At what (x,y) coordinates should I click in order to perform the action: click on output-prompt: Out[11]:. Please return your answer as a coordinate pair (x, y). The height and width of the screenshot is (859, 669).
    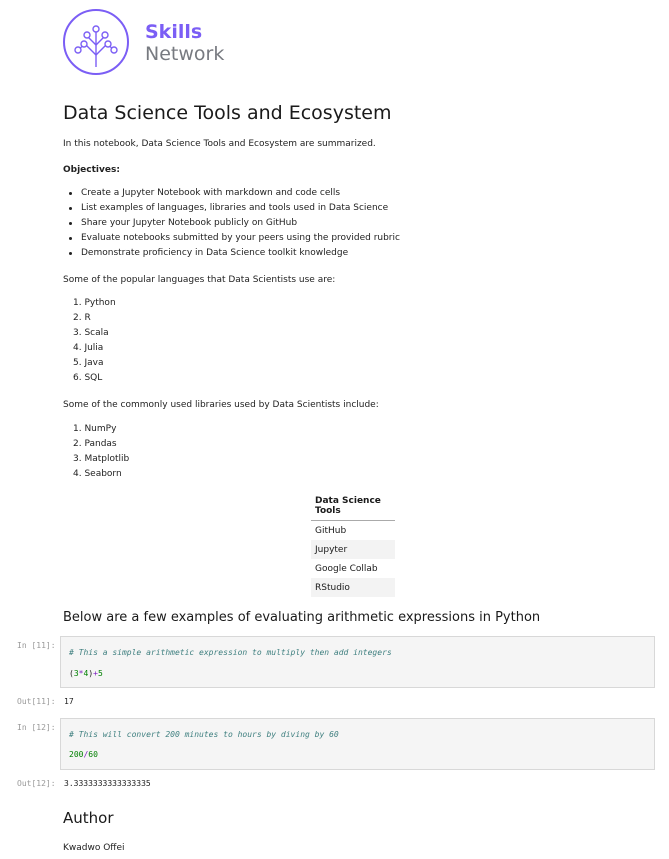
    Looking at the image, I should click on (36, 701).